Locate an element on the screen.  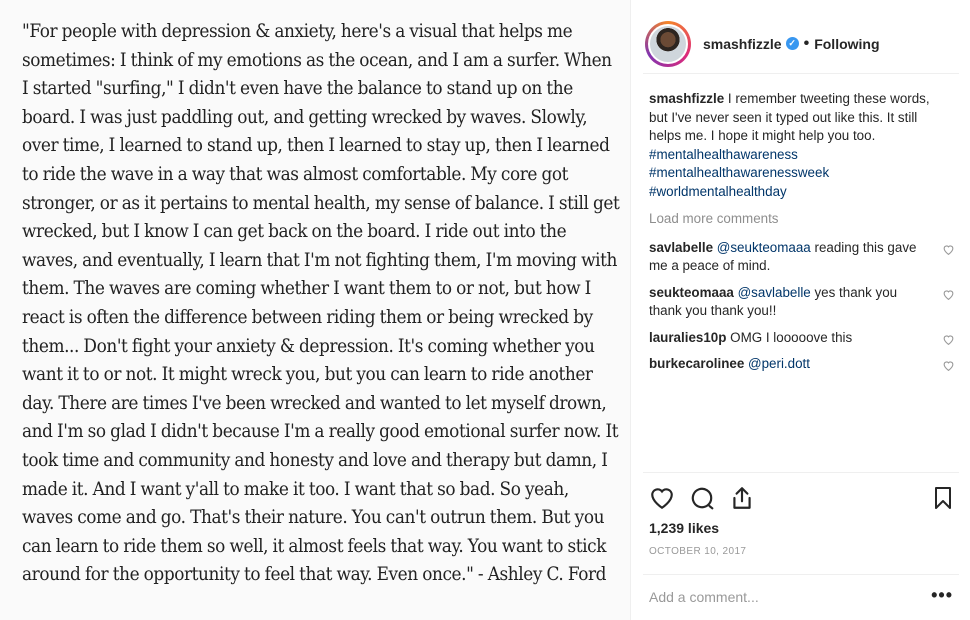
comment-item: lauralies10p OMG I looooove this is located at coordinates (801, 338).